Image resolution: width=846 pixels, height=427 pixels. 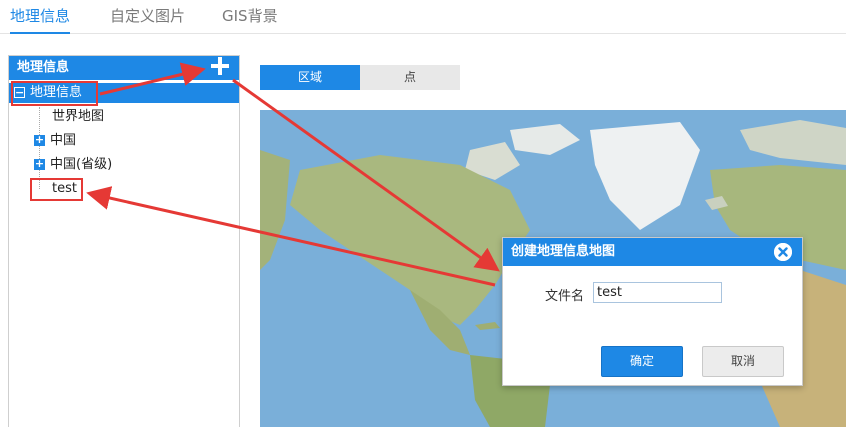 I want to click on tree-item-world-map: 世界地图, so click(x=78, y=117).